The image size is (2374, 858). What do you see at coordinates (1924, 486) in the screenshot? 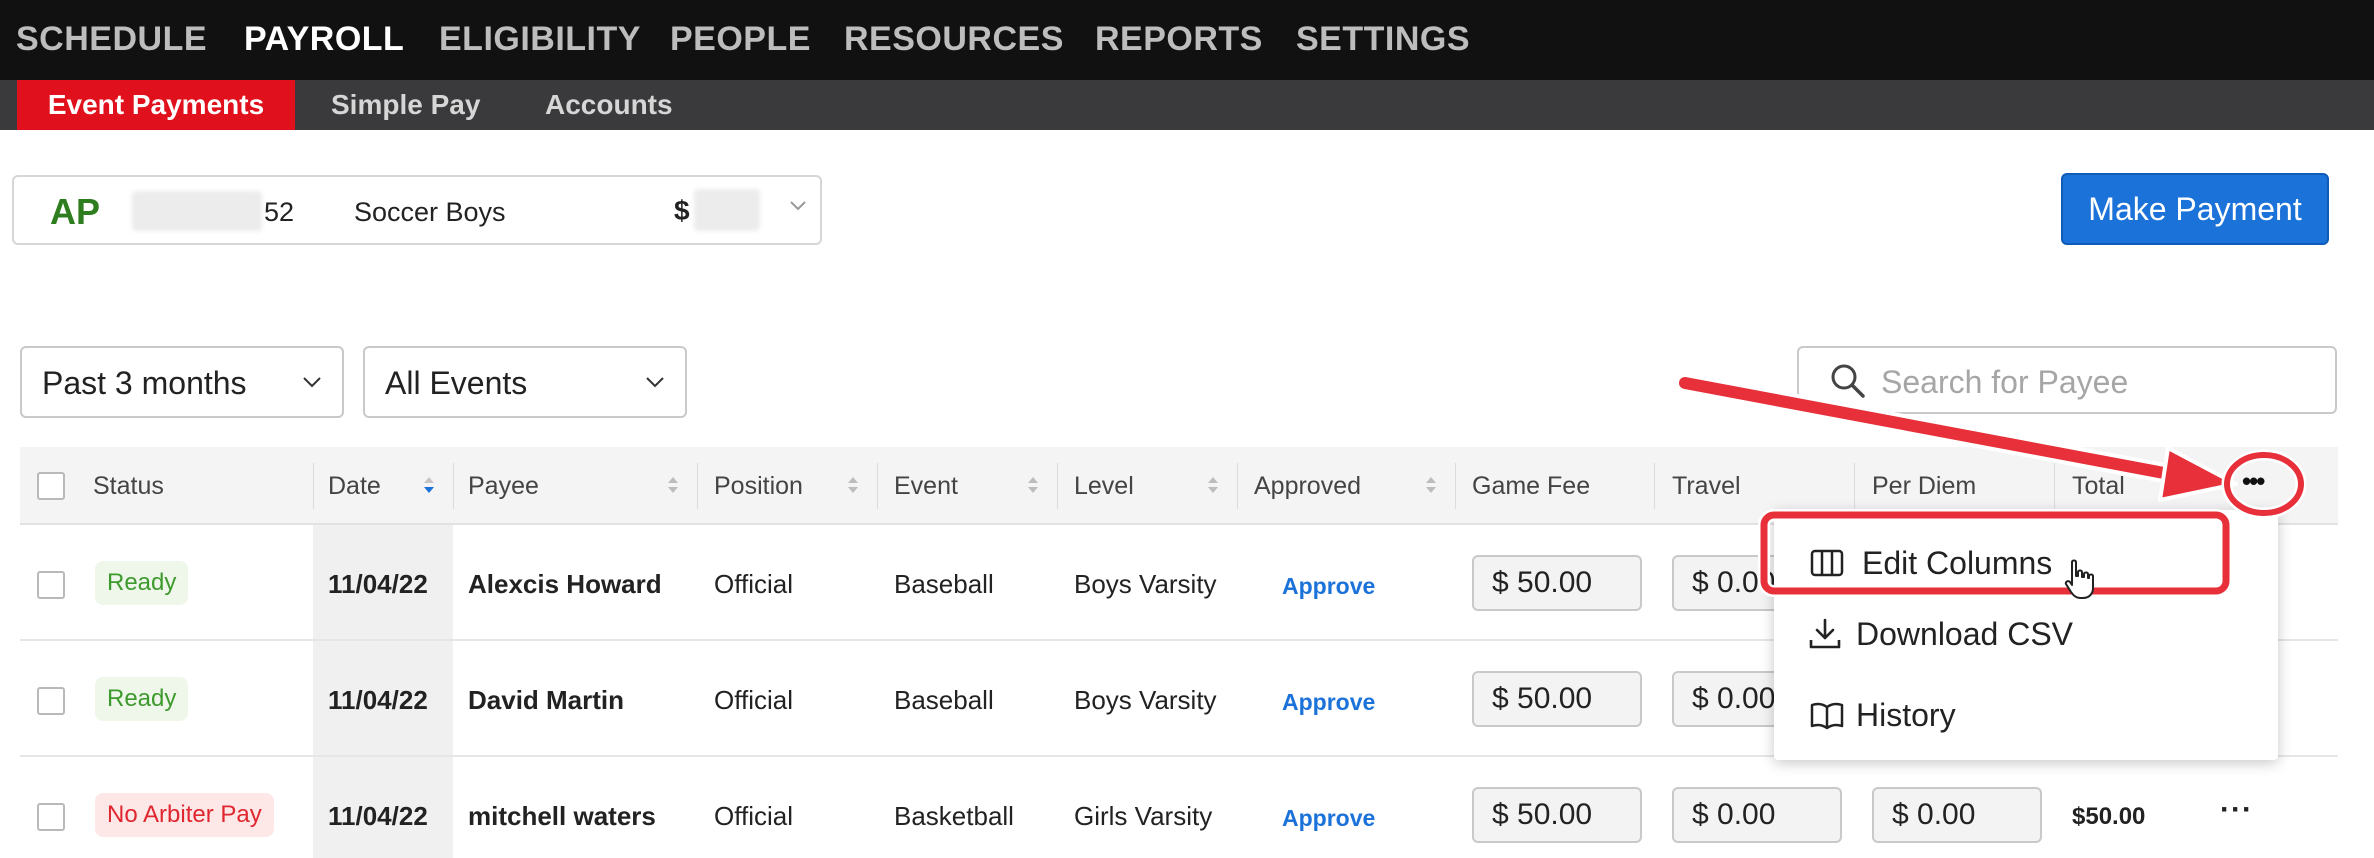
I see `column-header-per-diem: Per Diem` at bounding box center [1924, 486].